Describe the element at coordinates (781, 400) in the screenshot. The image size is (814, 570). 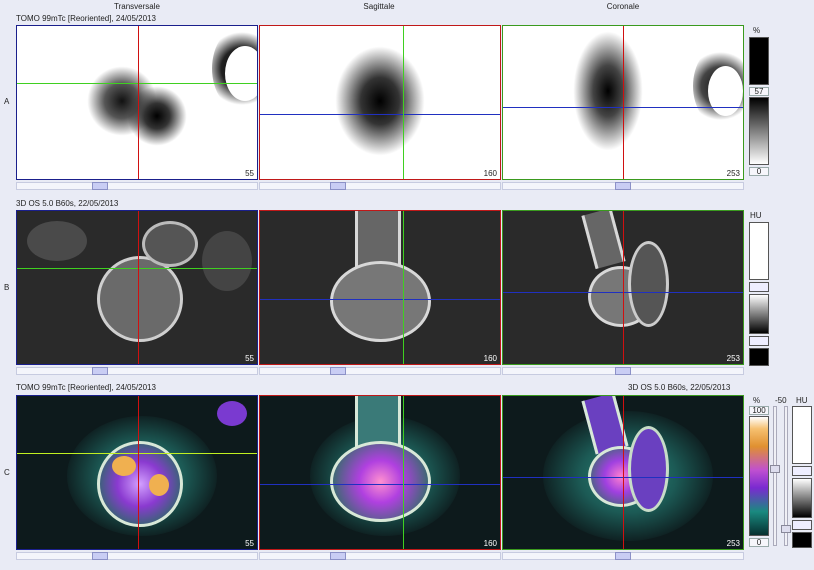
I see `colorbar-c-ct-value: -50` at that location.